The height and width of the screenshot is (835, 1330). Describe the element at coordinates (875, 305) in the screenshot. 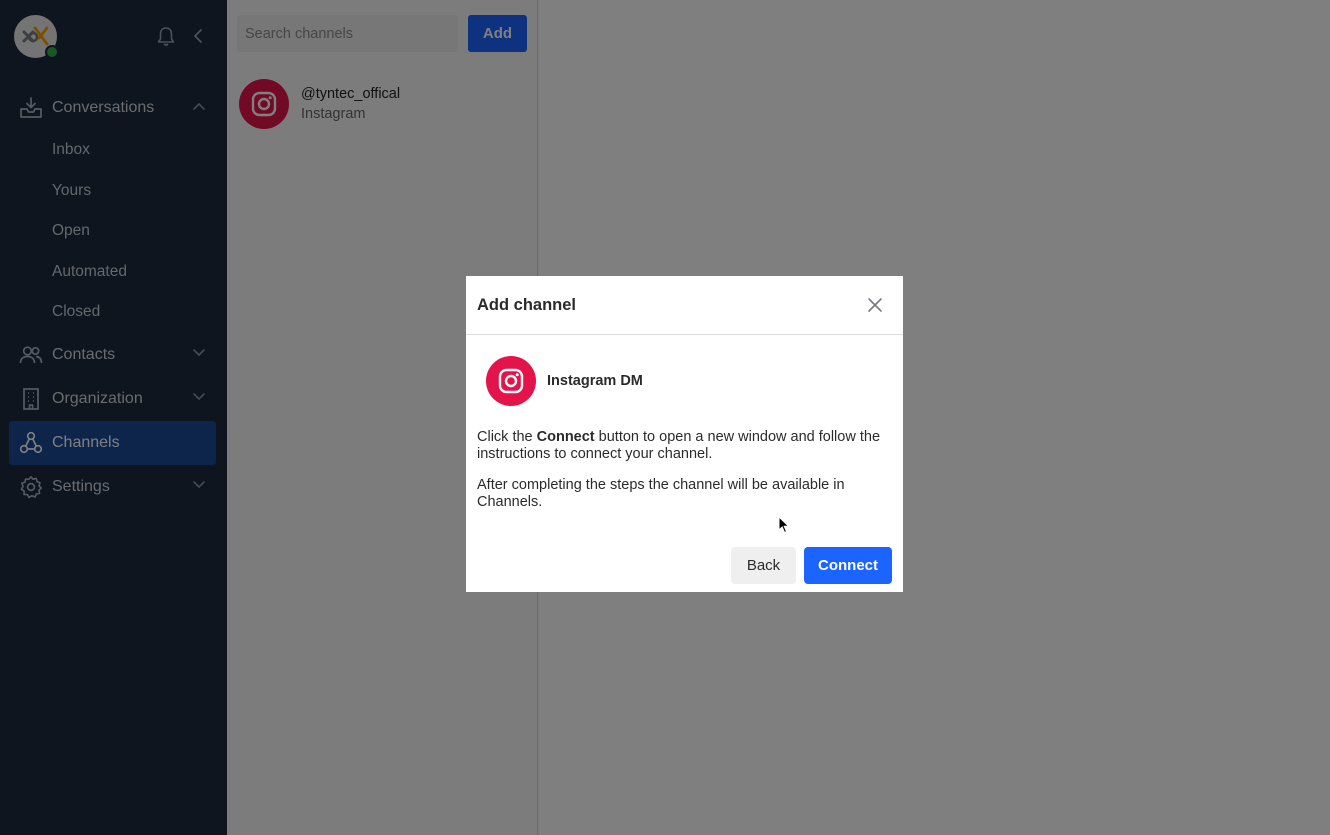

I see `close-icon` at that location.